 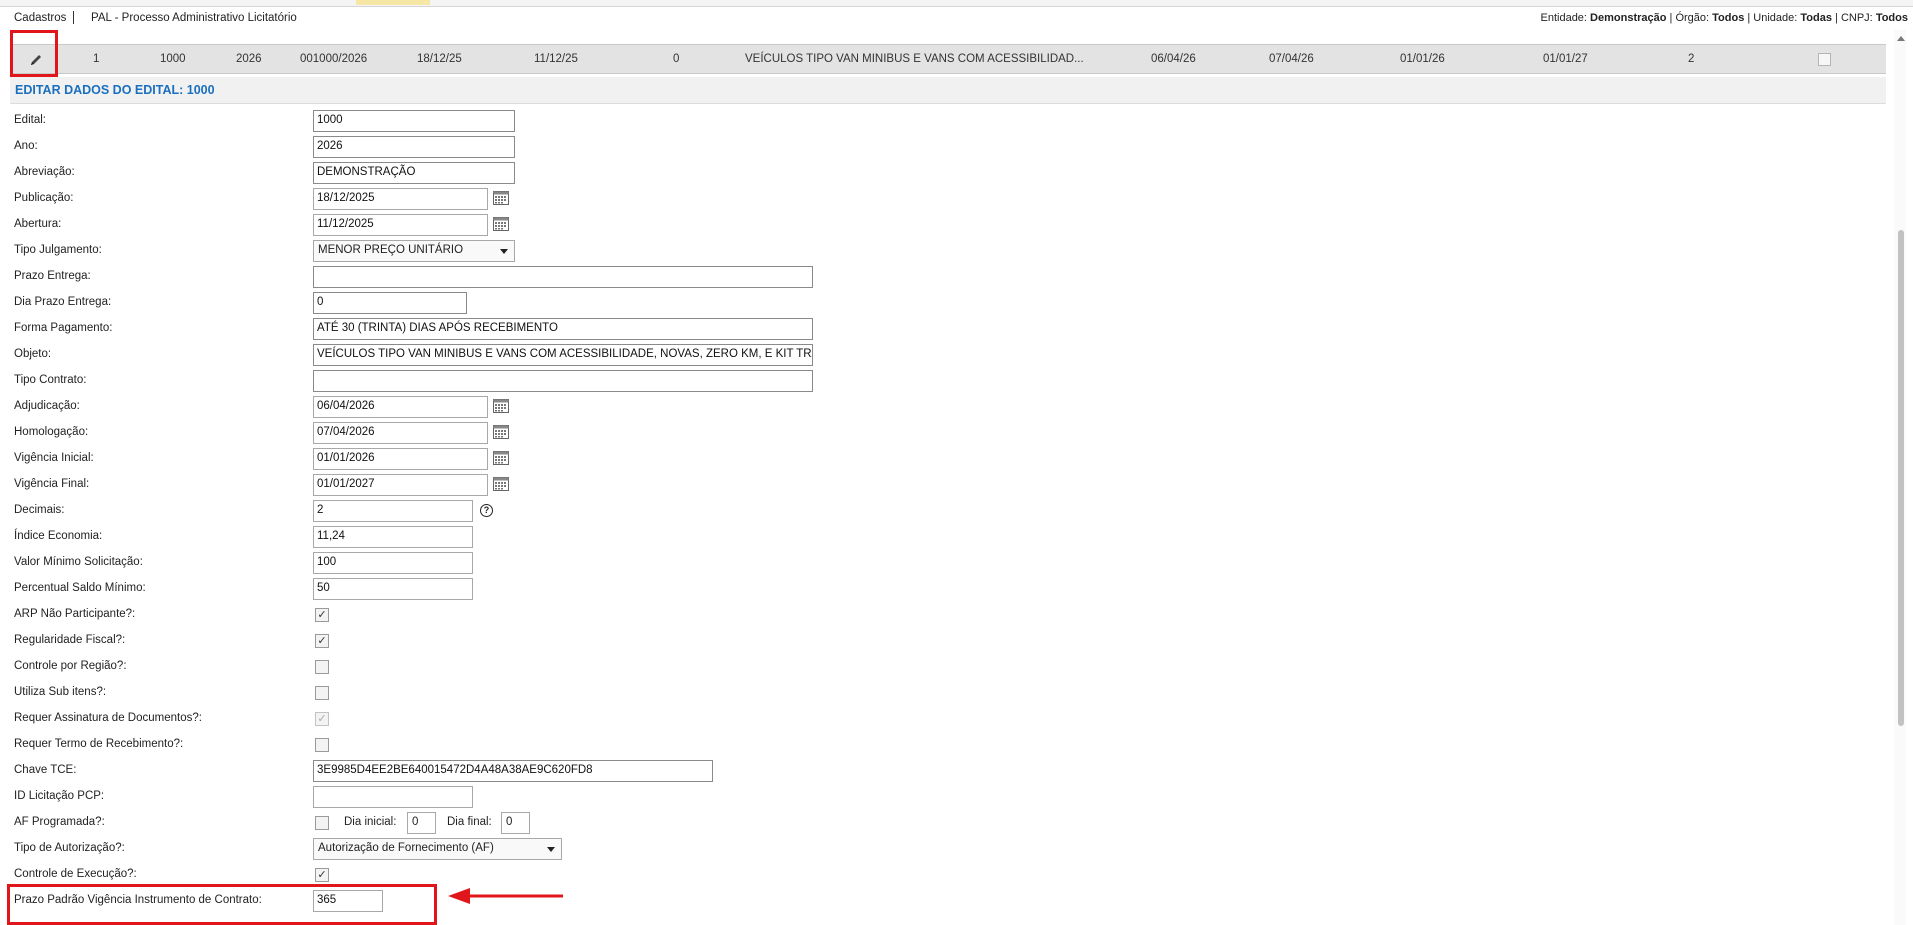 What do you see at coordinates (421, 823) in the screenshot?
I see `dia-inicial-input: 0` at bounding box center [421, 823].